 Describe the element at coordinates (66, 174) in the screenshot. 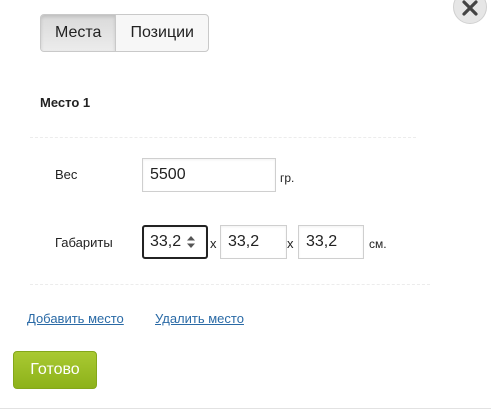

I see `weight-label: Вес` at that location.